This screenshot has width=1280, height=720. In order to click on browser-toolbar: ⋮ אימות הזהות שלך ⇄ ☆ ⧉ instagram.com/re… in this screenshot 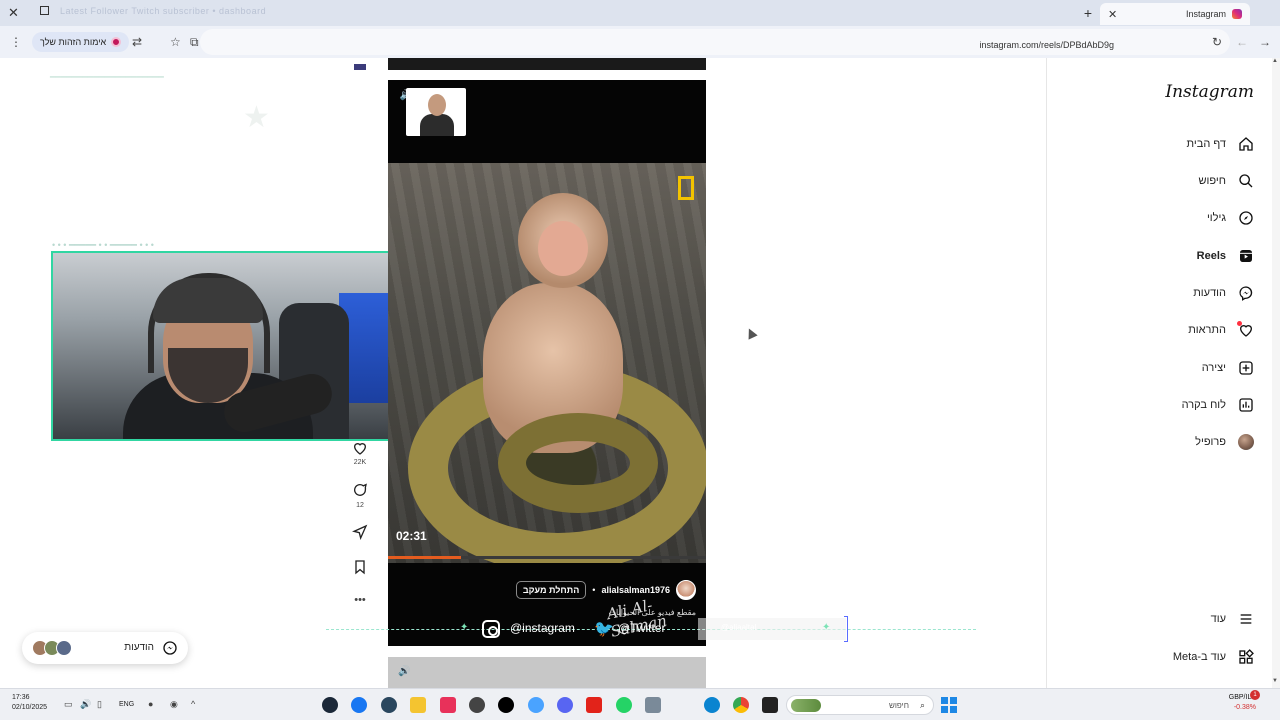, I will do `click(640, 42)`.